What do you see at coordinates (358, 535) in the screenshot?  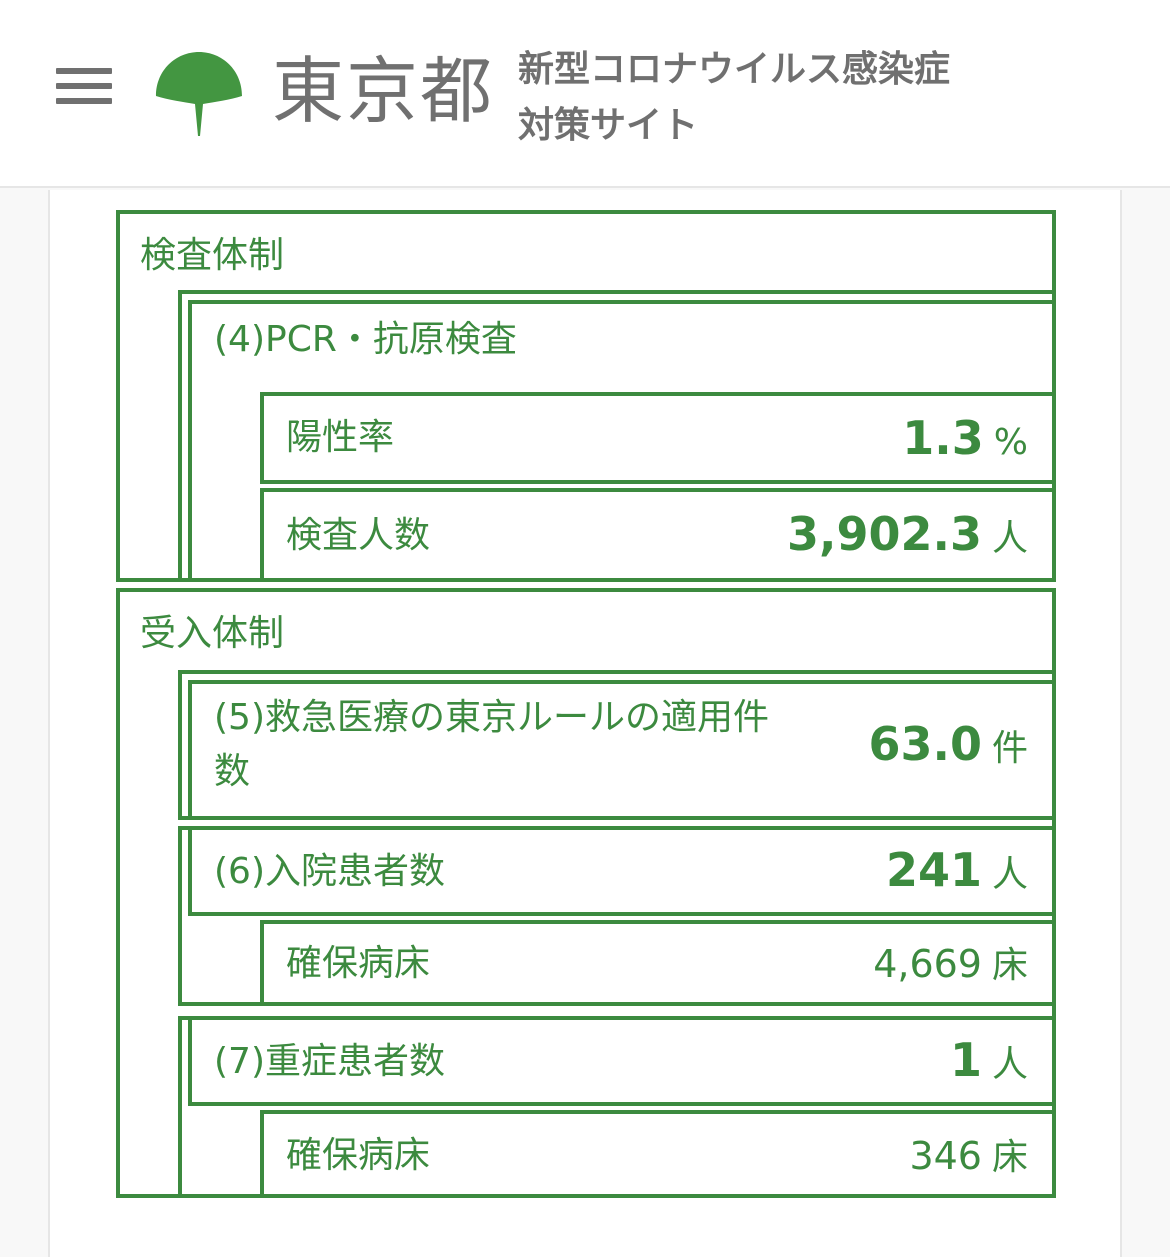 I see `tested-count-label: 検査人数` at bounding box center [358, 535].